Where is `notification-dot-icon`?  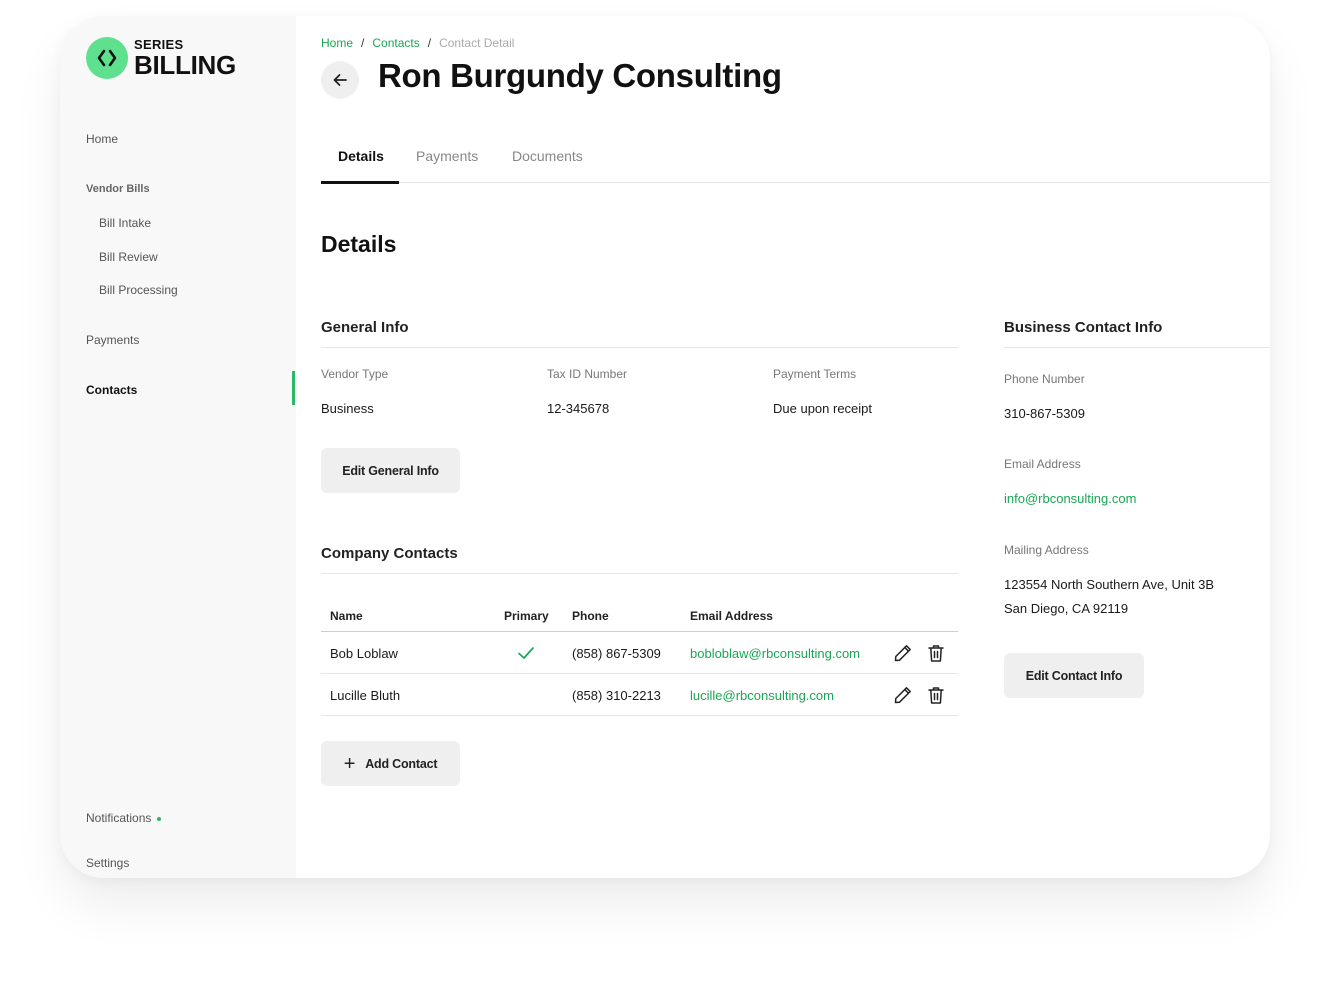
notification-dot-icon is located at coordinates (159, 818).